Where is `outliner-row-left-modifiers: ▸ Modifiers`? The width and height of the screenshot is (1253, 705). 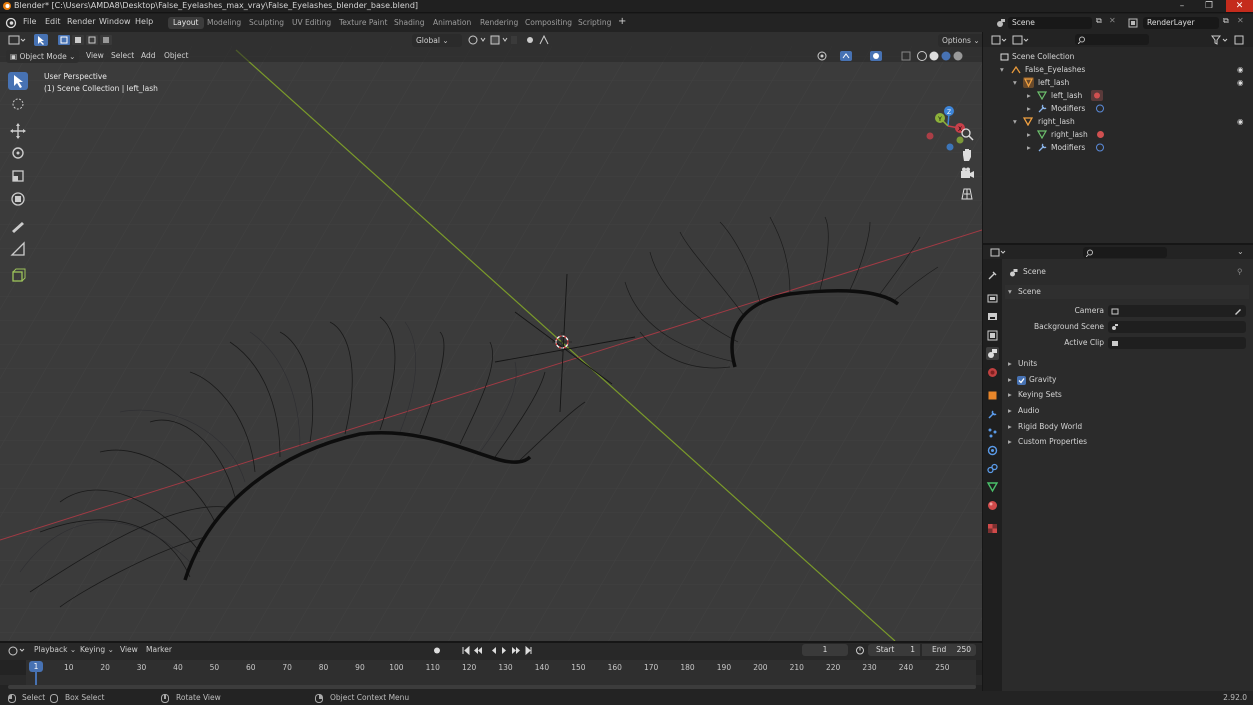
outliner-row-left-modifiers: ▸ Modifiers is located at coordinates (1118, 108).